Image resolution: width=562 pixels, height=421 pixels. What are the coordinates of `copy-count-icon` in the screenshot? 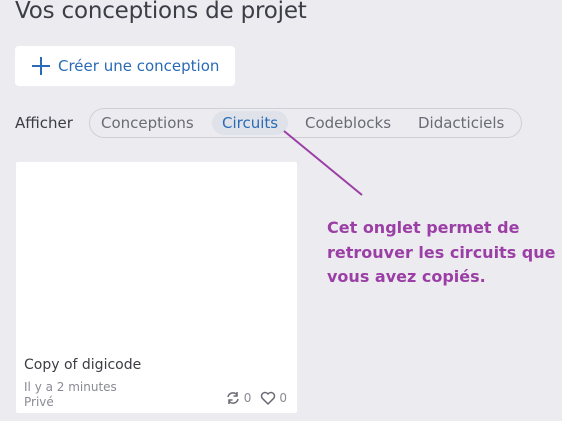 It's located at (232, 398).